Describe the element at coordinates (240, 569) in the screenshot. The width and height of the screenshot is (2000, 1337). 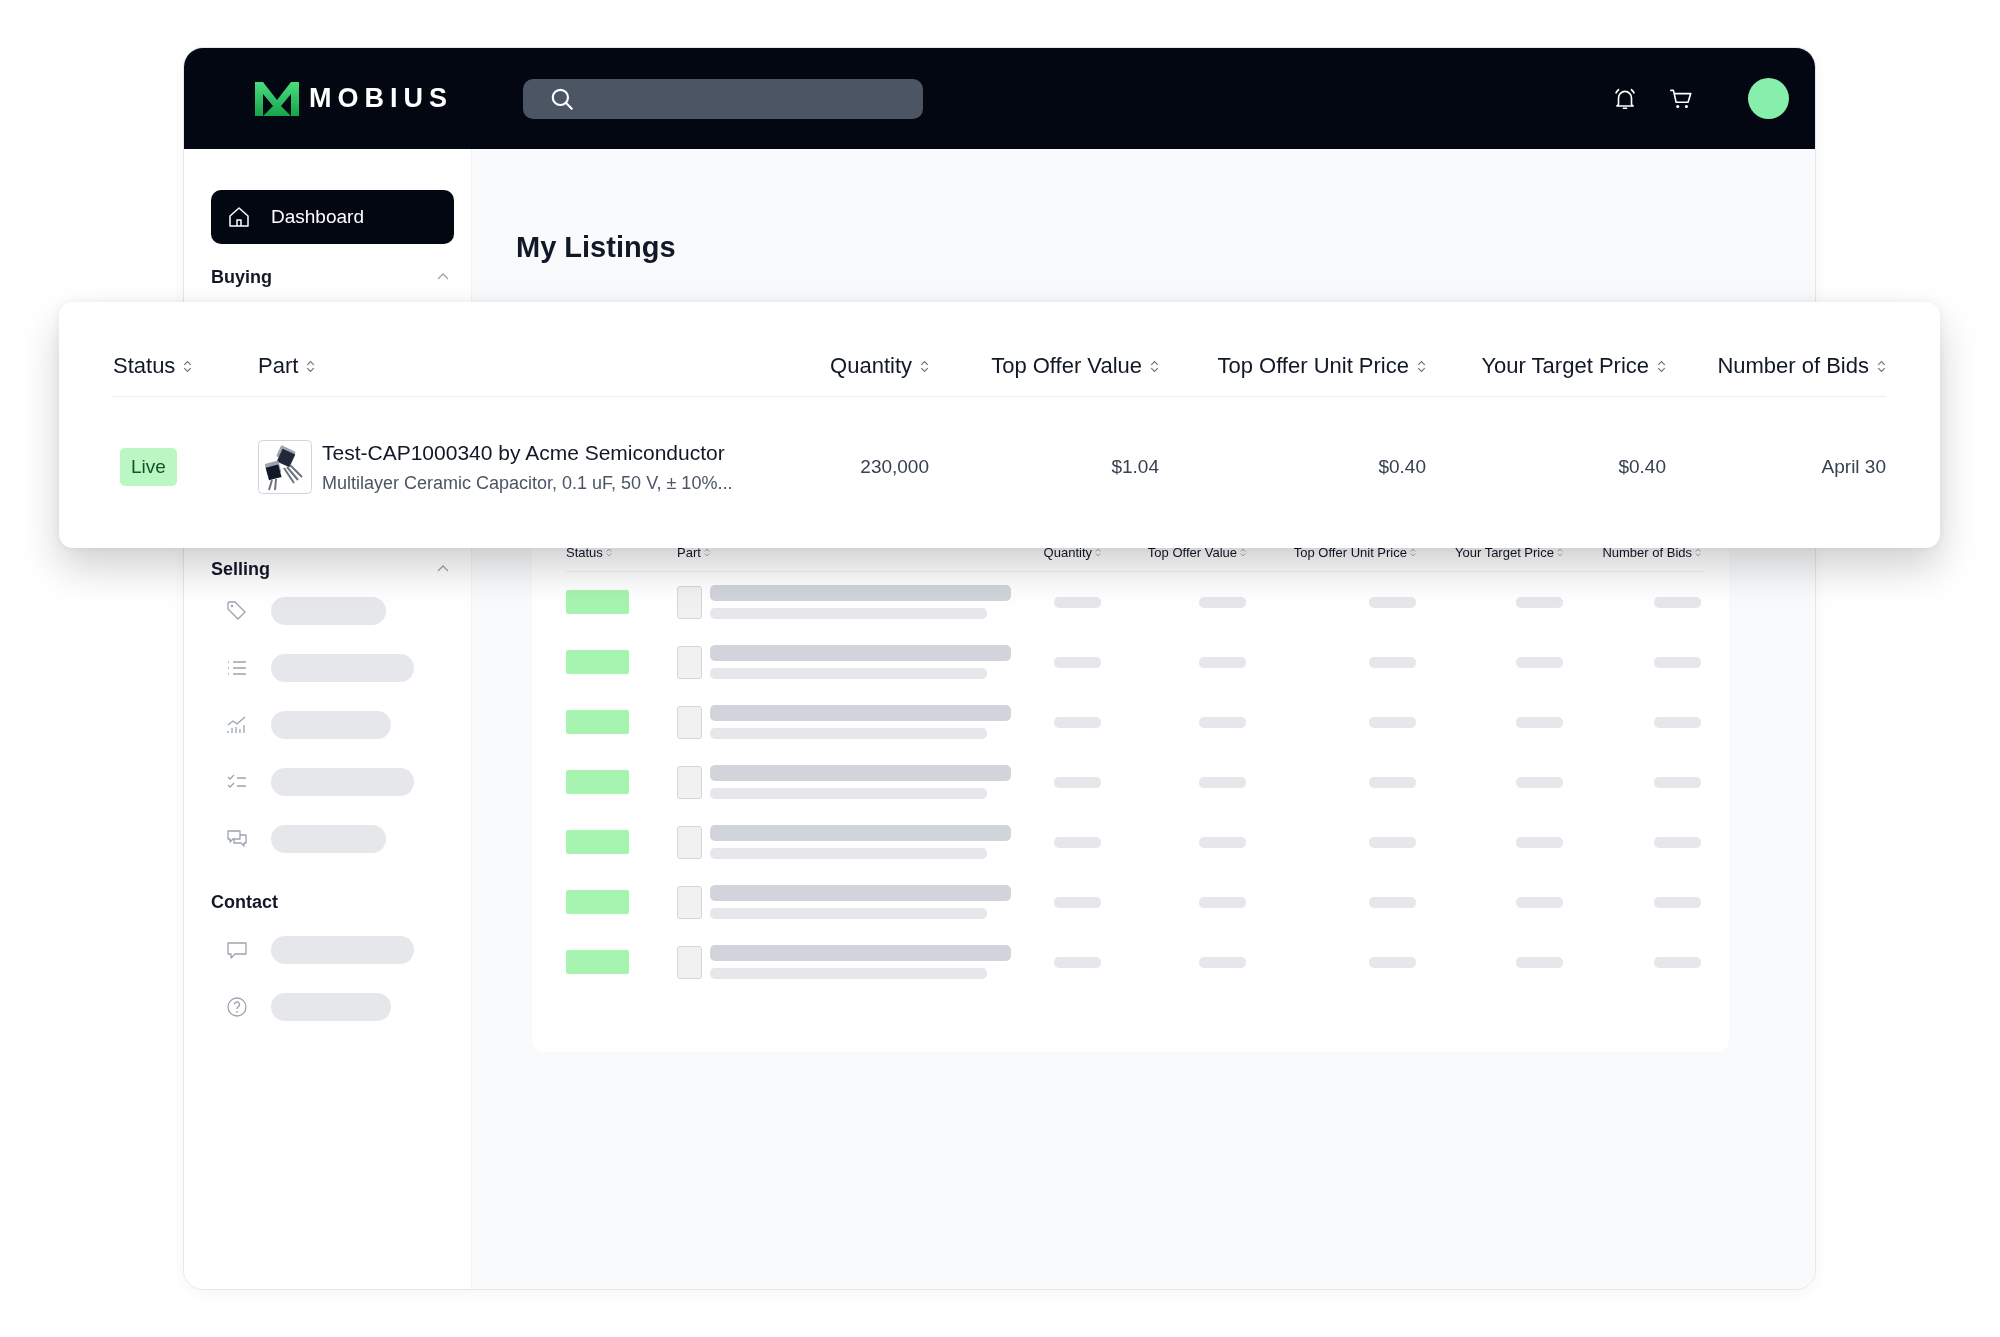
I see `section-title: Selling` at that location.